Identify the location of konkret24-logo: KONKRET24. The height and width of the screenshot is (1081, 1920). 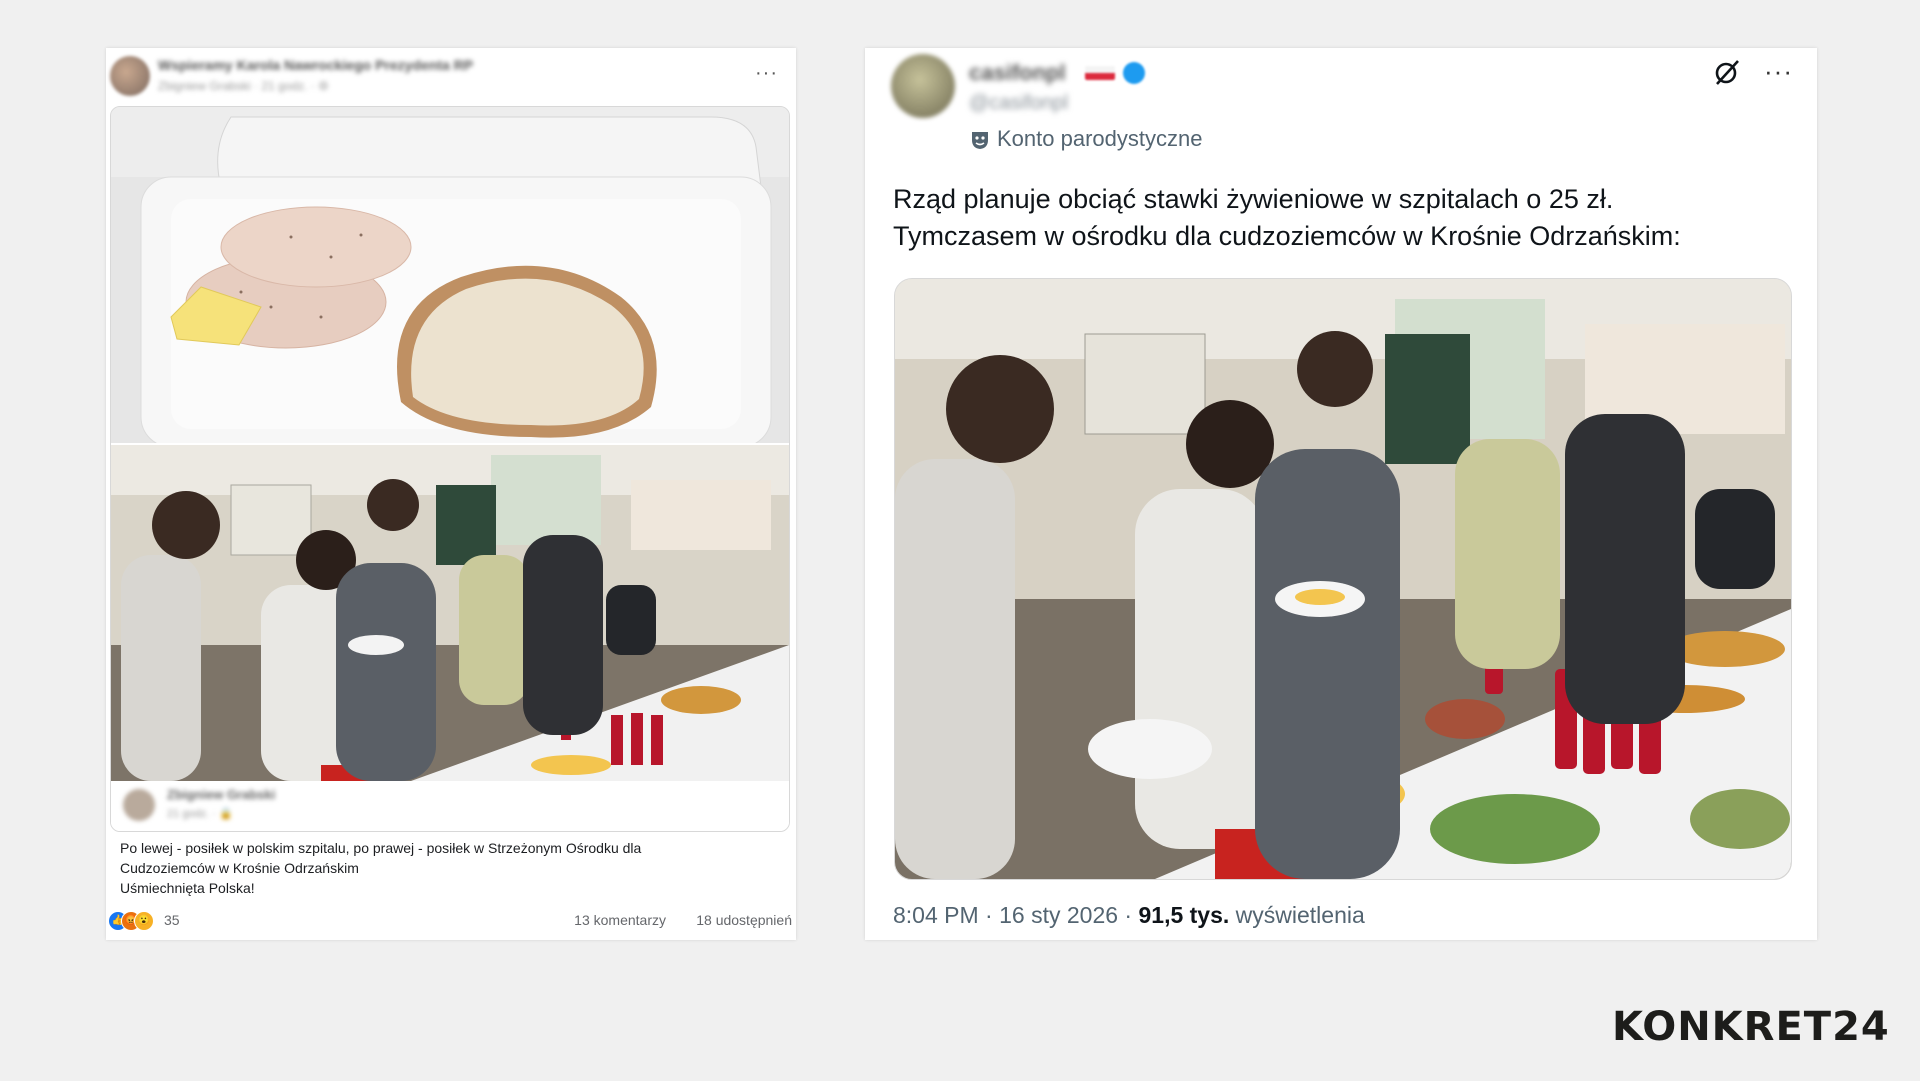
(1751, 1027).